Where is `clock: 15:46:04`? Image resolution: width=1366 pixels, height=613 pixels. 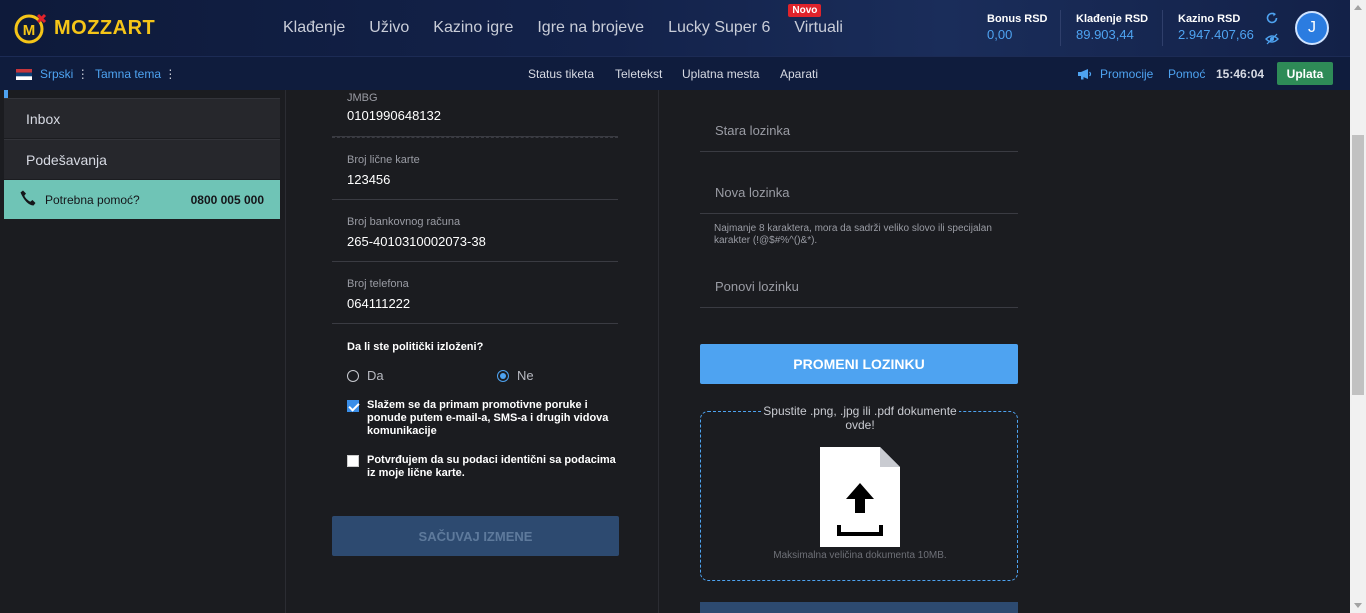 clock: 15:46:04 is located at coordinates (1240, 74).